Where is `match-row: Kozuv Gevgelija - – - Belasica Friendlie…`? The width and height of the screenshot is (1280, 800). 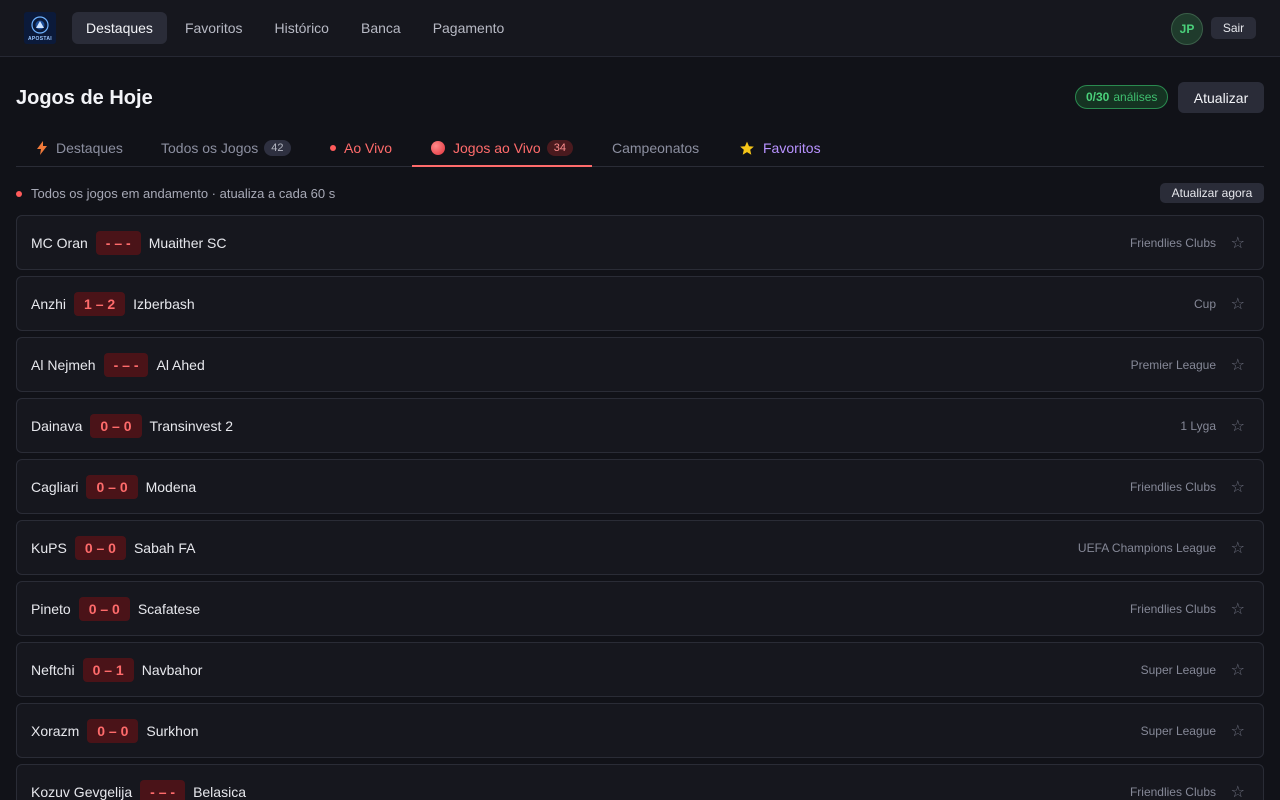
match-row: Kozuv Gevgelija - – - Belasica Friendlie… is located at coordinates (640, 782).